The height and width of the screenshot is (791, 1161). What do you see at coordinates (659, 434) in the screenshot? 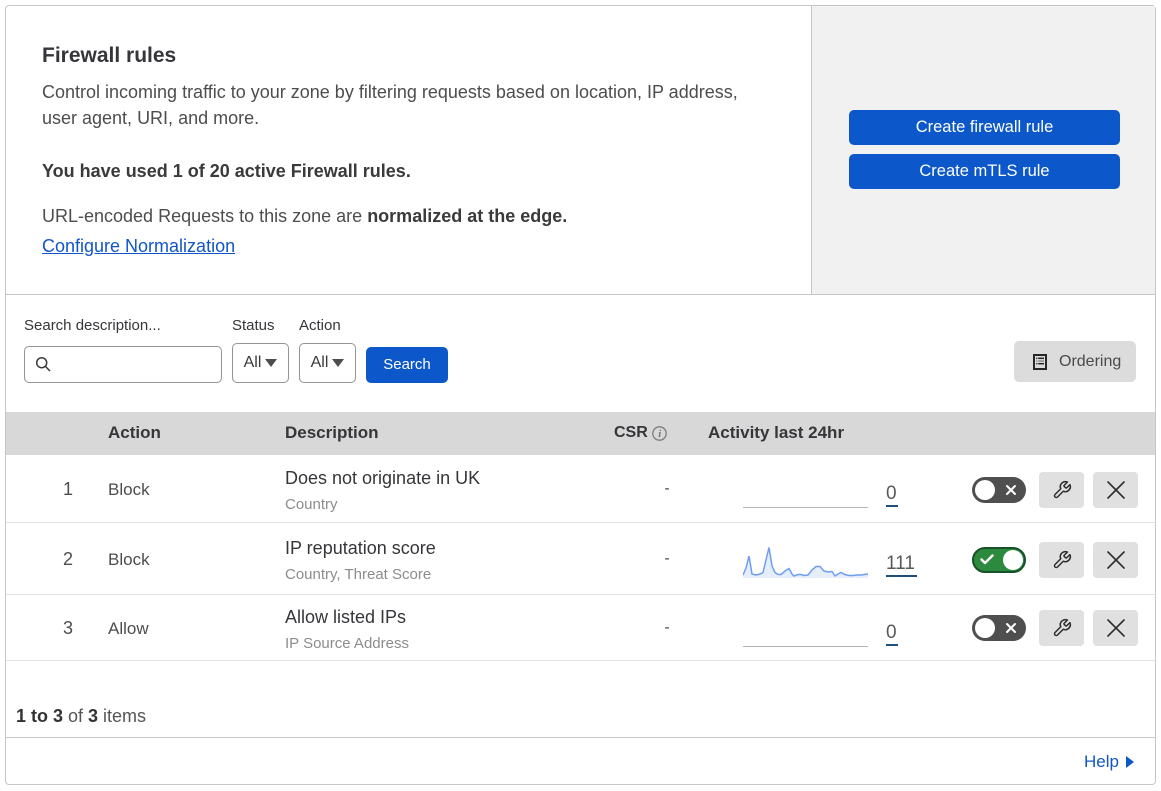
I see `svg-text: i` at bounding box center [659, 434].